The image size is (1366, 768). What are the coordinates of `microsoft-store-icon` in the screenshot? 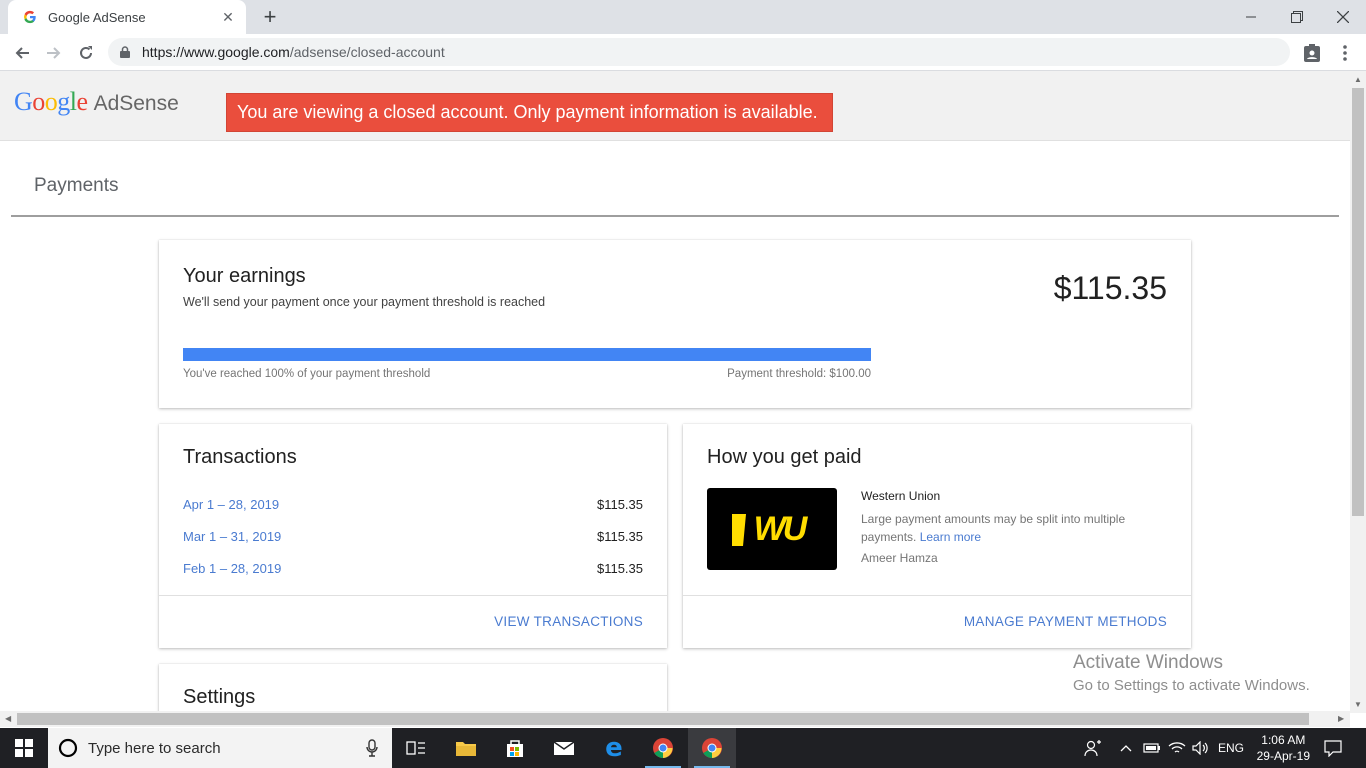 It's located at (515, 748).